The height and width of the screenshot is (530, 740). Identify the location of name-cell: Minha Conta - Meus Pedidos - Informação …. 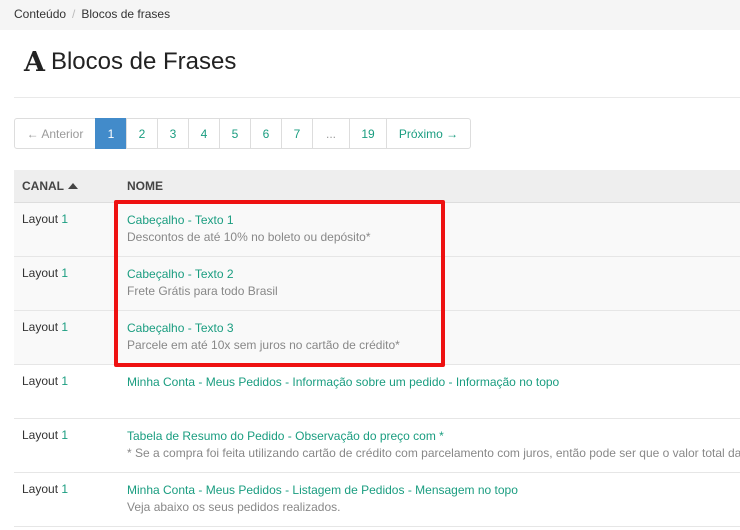
(433, 391).